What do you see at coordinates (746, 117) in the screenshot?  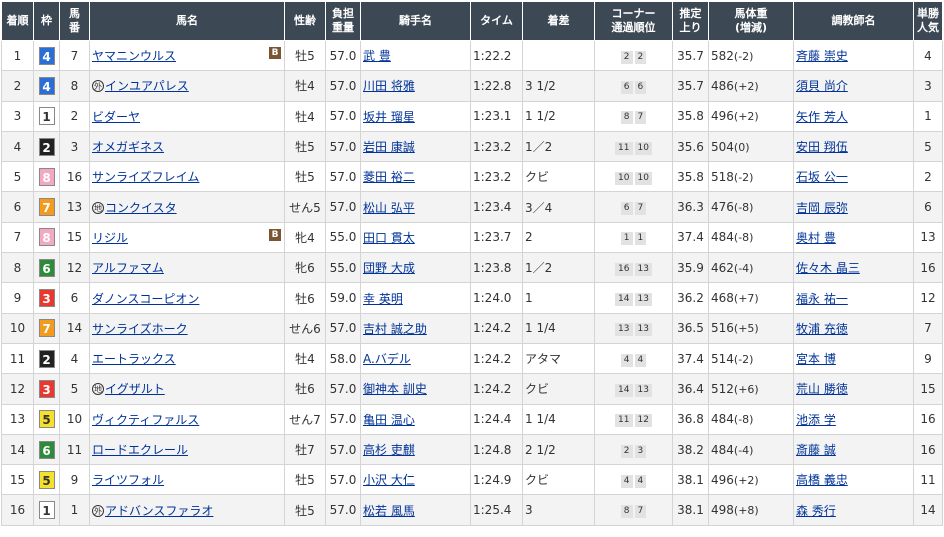 I see `body-weight-diff: (+2)` at bounding box center [746, 117].